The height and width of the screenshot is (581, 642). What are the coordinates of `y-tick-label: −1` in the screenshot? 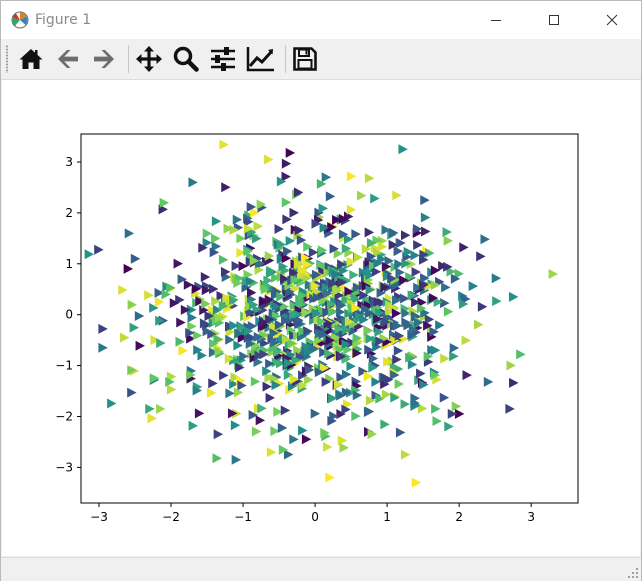 It's located at (64, 366).